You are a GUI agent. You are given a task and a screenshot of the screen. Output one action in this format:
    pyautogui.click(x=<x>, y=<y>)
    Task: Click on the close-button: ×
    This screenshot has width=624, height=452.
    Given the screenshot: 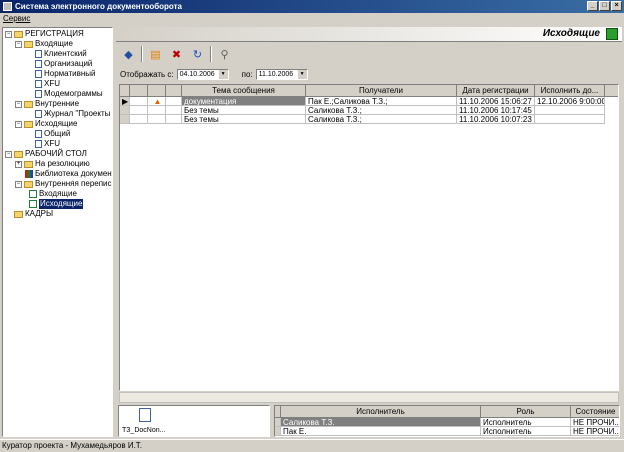 What is the action you would take?
    pyautogui.click(x=616, y=6)
    